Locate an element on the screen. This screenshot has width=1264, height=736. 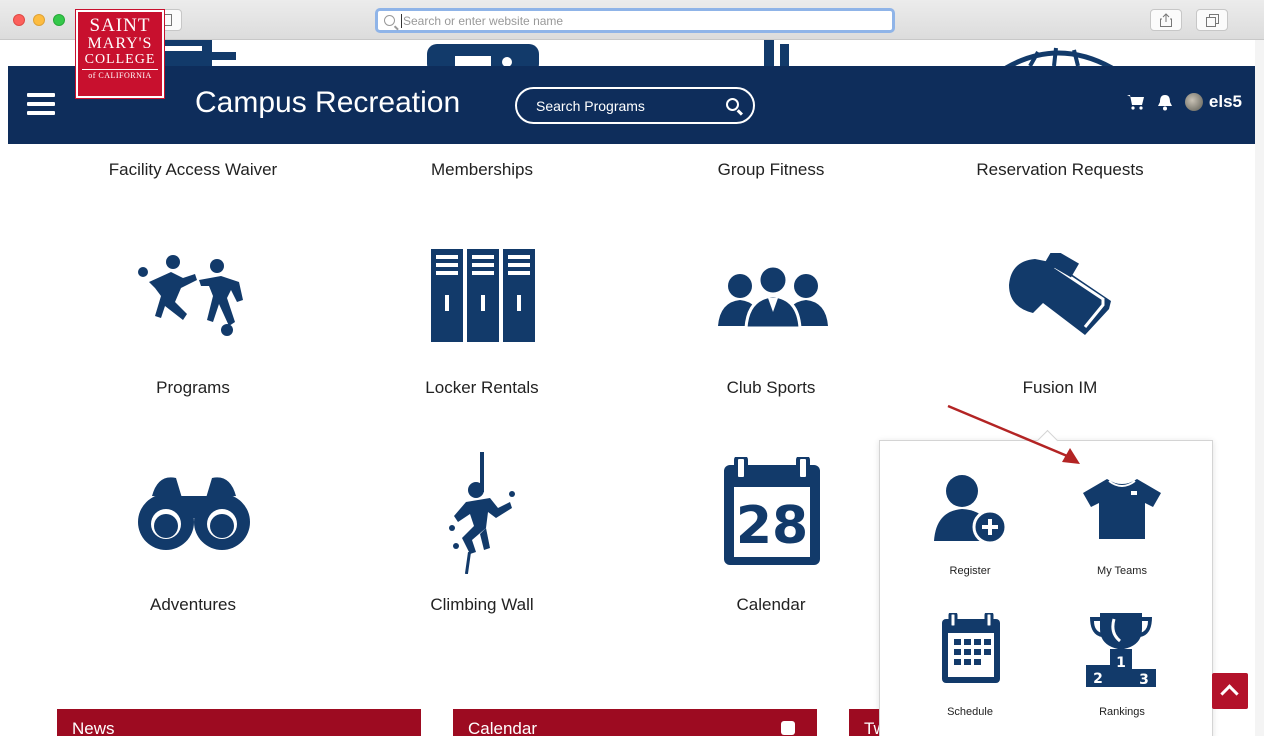
gear-icon is located at coordinates (788, 728).